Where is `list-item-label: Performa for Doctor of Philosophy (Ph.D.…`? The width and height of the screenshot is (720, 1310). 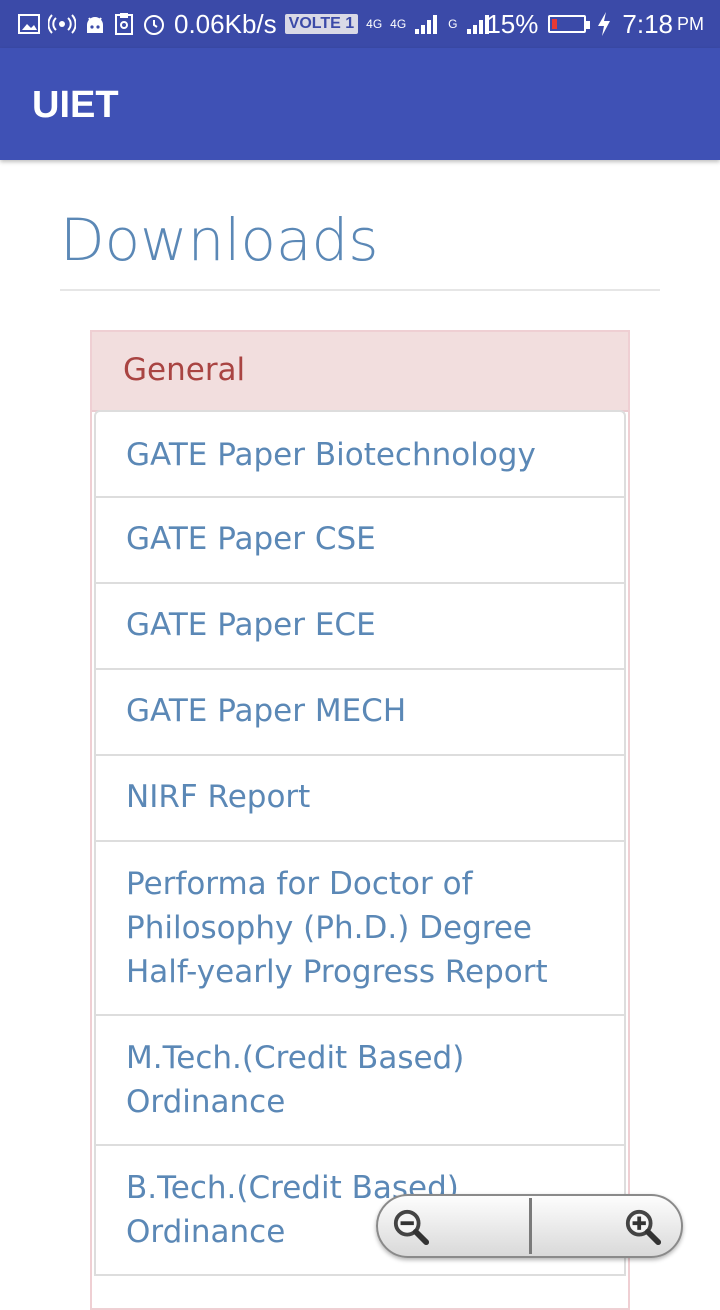
list-item-label: Performa for Doctor of Philosophy (Ph.D.… is located at coordinates (363, 928).